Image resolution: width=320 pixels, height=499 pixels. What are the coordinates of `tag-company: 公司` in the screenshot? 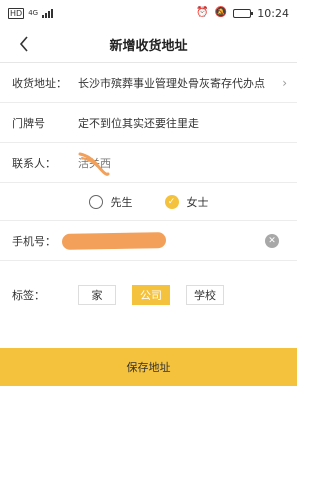 It's located at (151, 295).